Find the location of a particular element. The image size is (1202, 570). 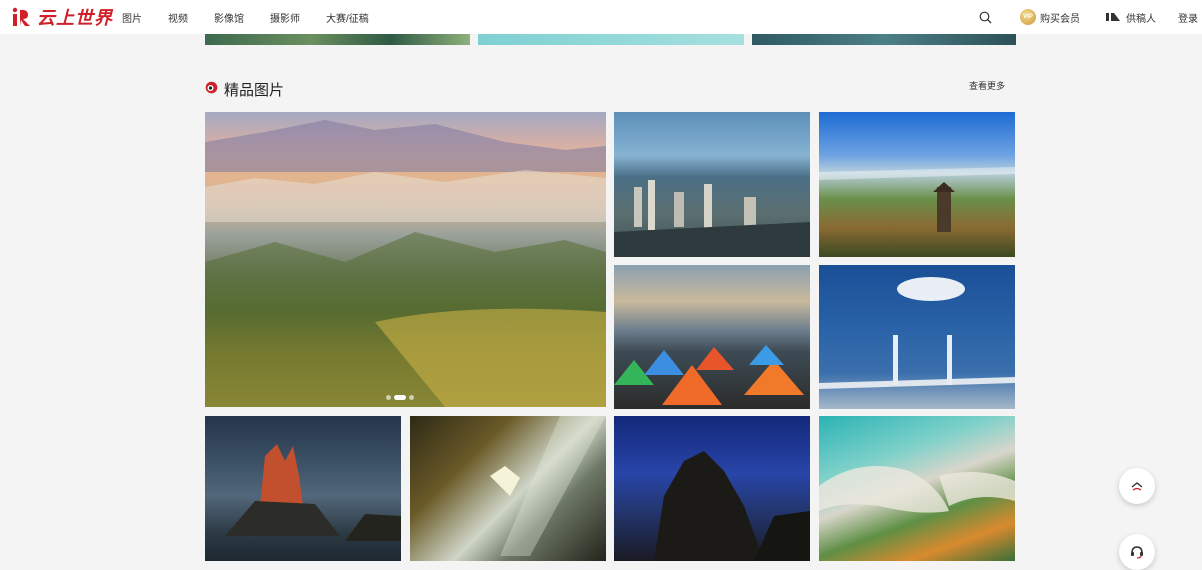

bridge-shape is located at coordinates (917, 333).